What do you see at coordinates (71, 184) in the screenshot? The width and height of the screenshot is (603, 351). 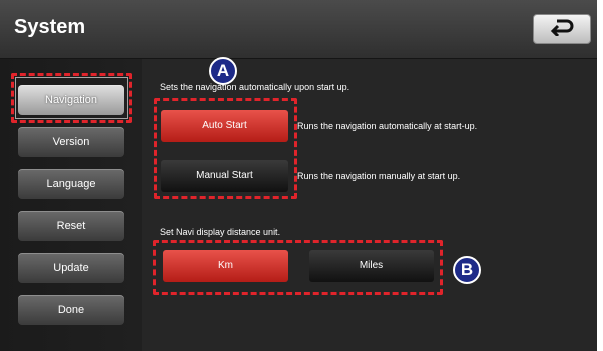 I see `sidebar-item-language: Language` at bounding box center [71, 184].